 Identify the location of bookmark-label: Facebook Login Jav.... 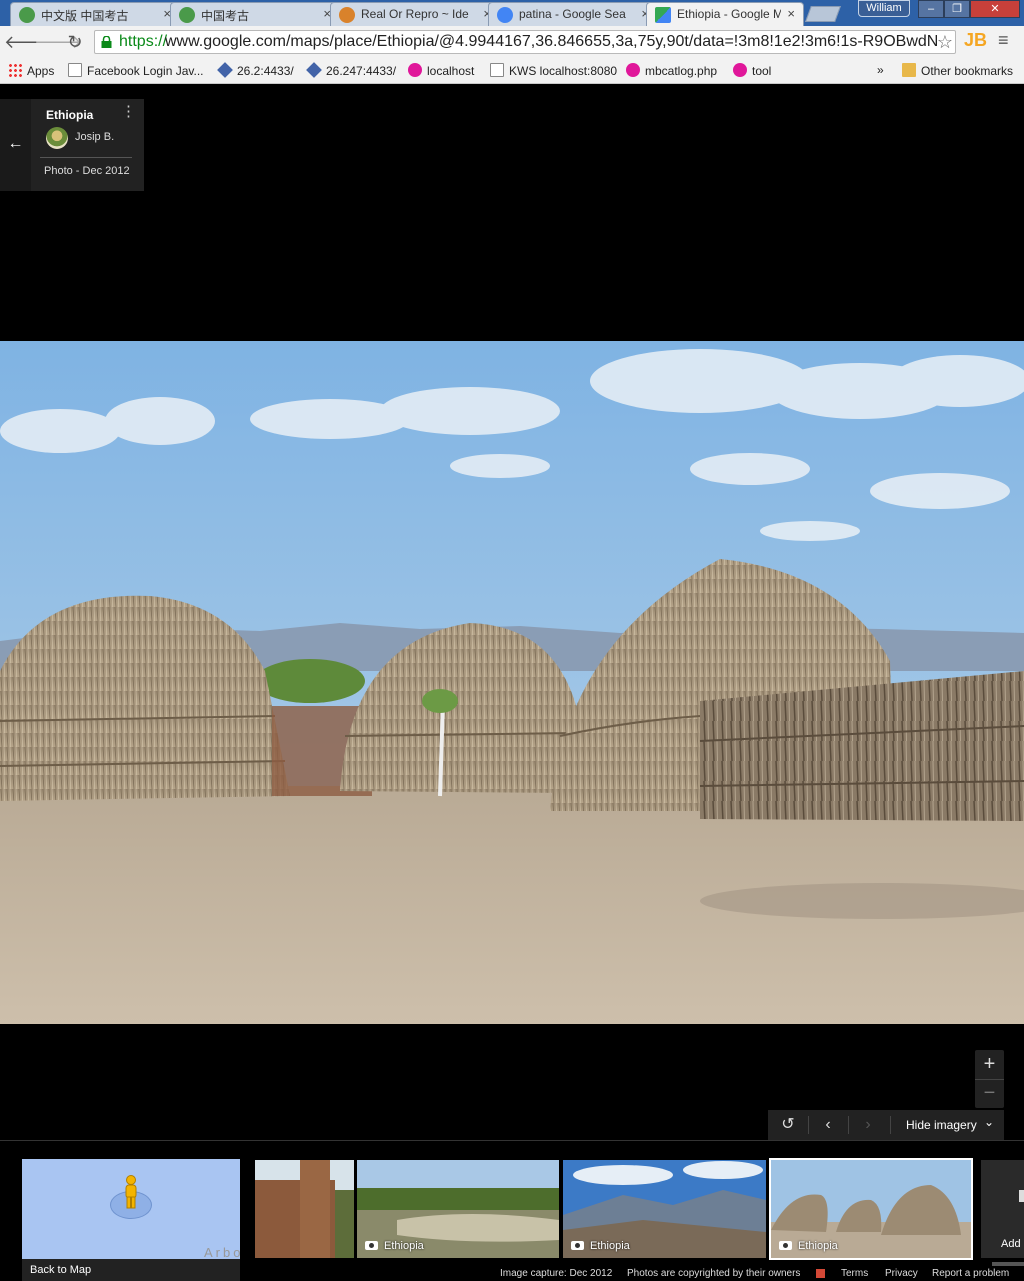
(145, 71).